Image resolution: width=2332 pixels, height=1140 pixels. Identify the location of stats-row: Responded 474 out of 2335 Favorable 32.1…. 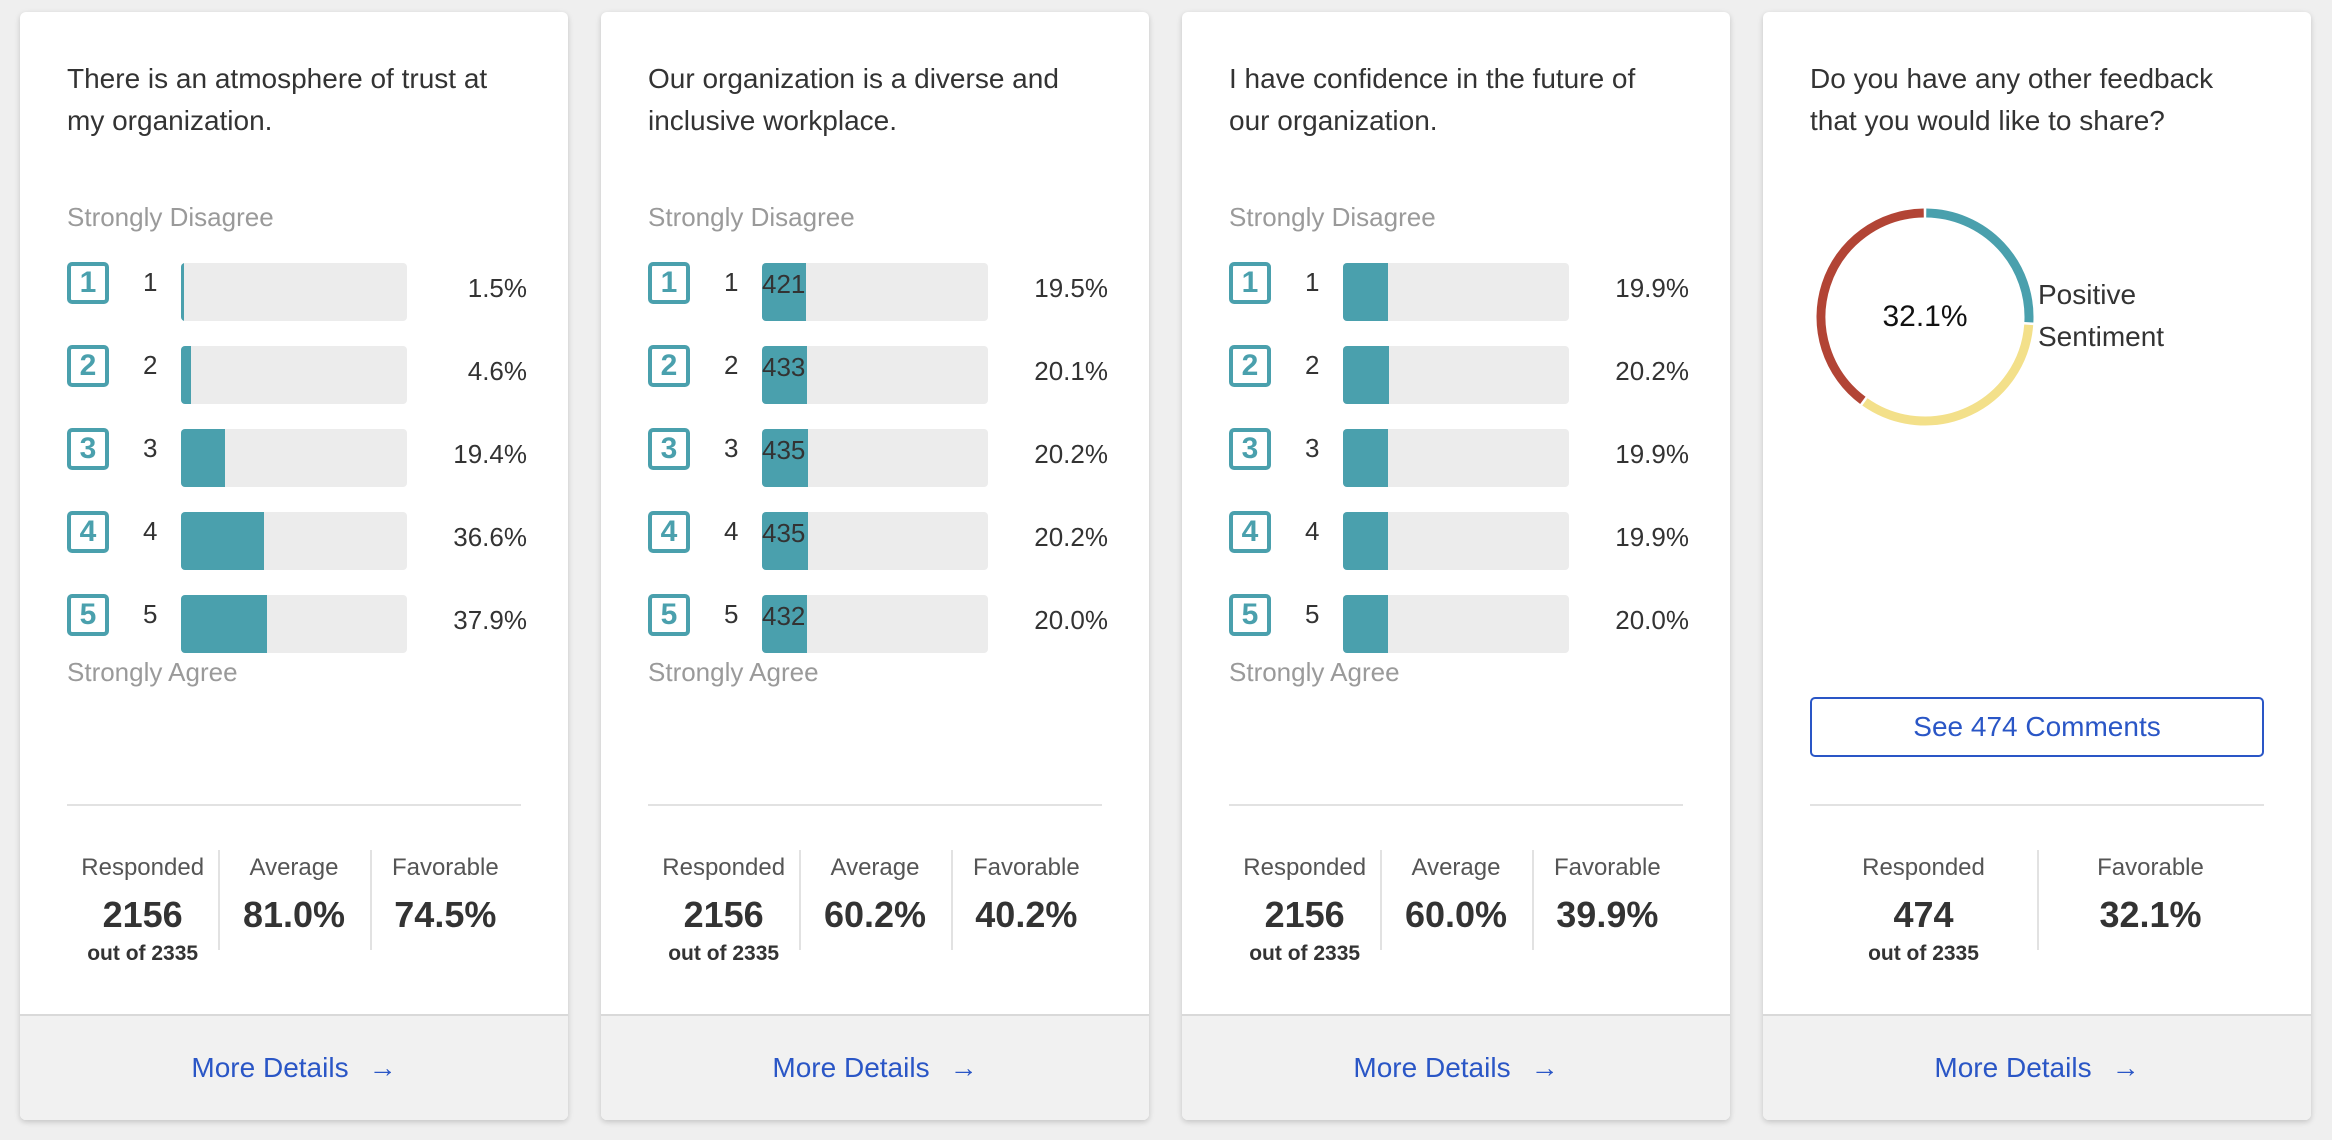
(2037, 903).